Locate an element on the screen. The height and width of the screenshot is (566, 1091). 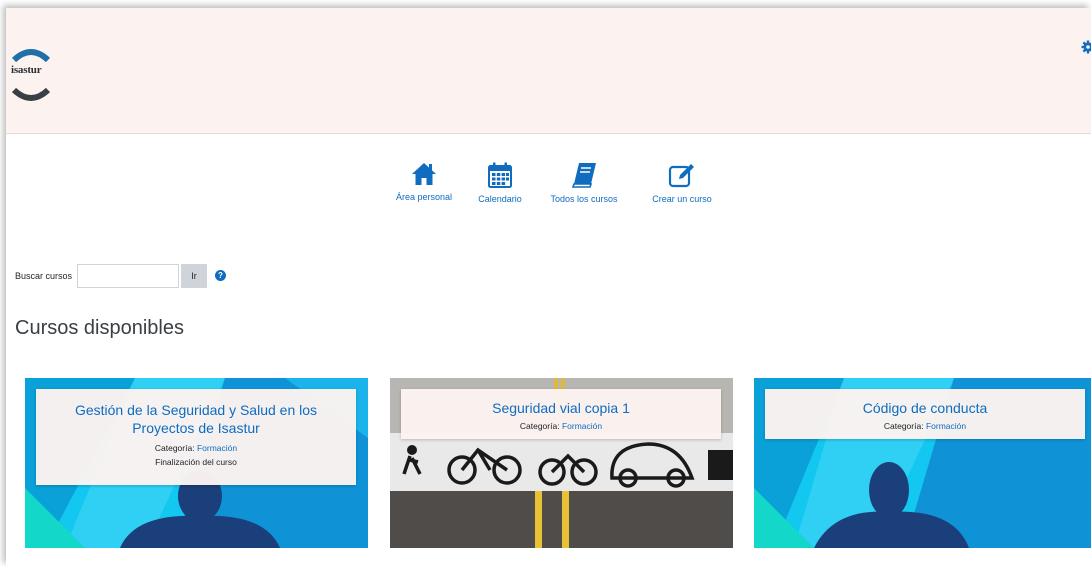
course-info: Código de conducta Categoría: Formación is located at coordinates (925, 414).